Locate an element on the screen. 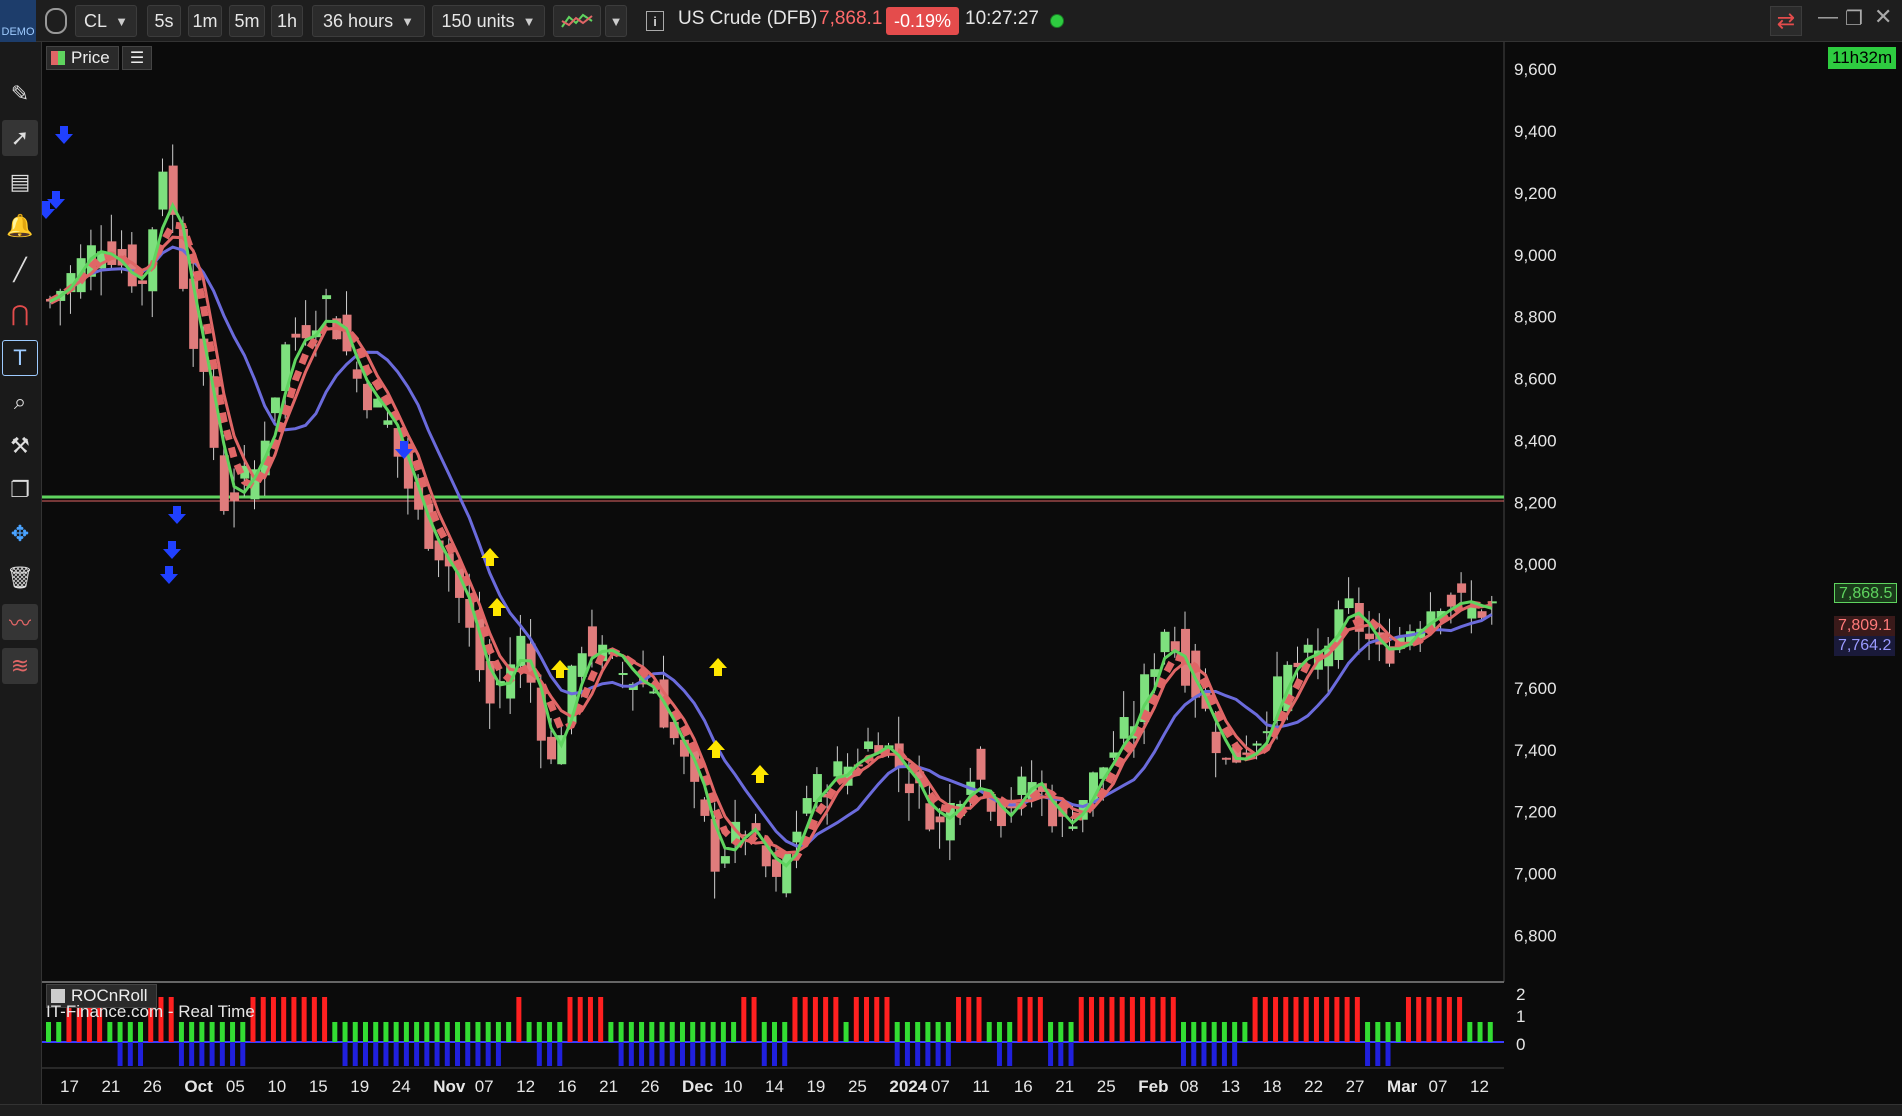  price-tick-label: 7,400 is located at coordinates (1535, 750).